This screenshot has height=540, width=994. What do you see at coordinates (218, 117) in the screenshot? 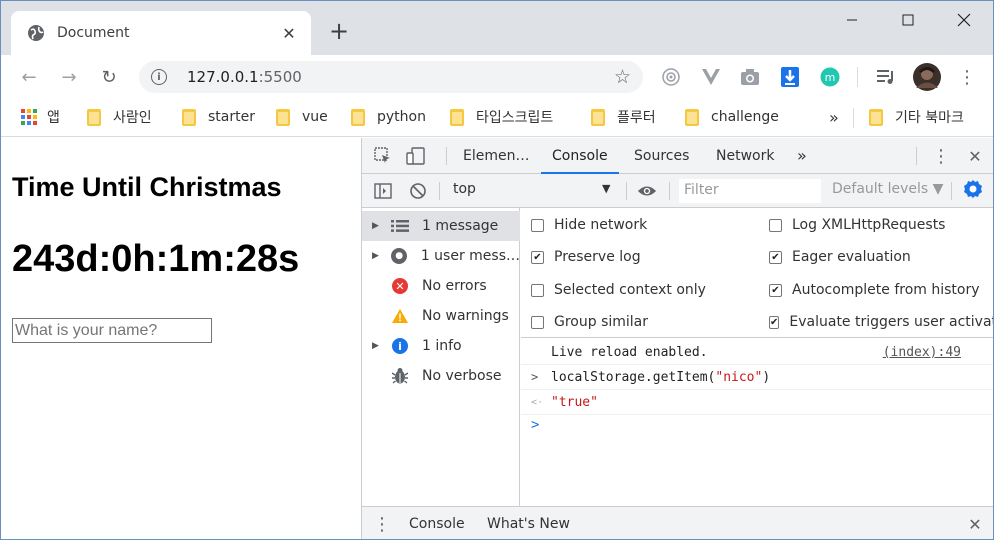
I see `bookmark-folder: starter` at bounding box center [218, 117].